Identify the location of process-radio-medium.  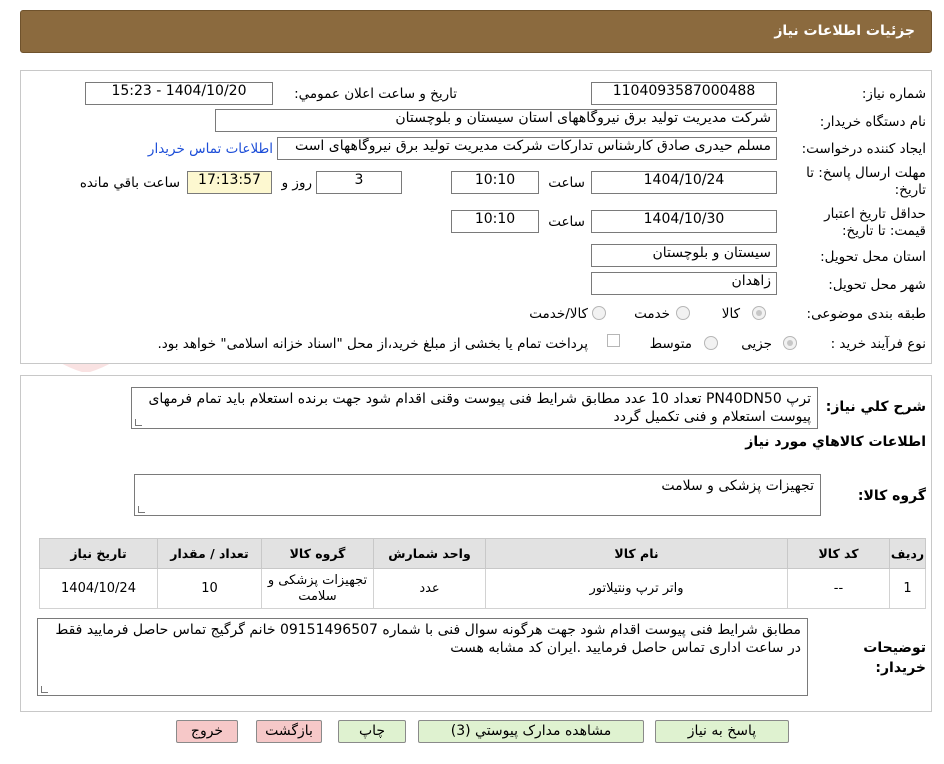
(711, 343).